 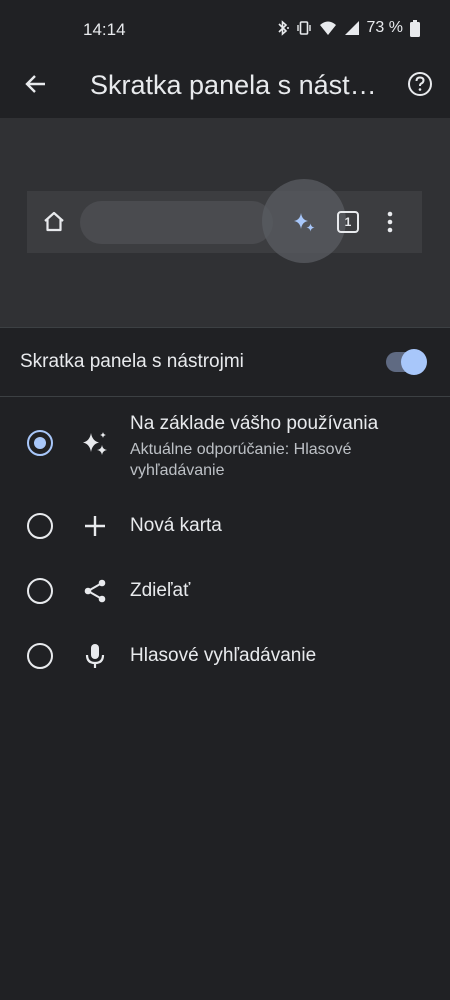 I want to click on arrow-back-icon, so click(x=35, y=84).